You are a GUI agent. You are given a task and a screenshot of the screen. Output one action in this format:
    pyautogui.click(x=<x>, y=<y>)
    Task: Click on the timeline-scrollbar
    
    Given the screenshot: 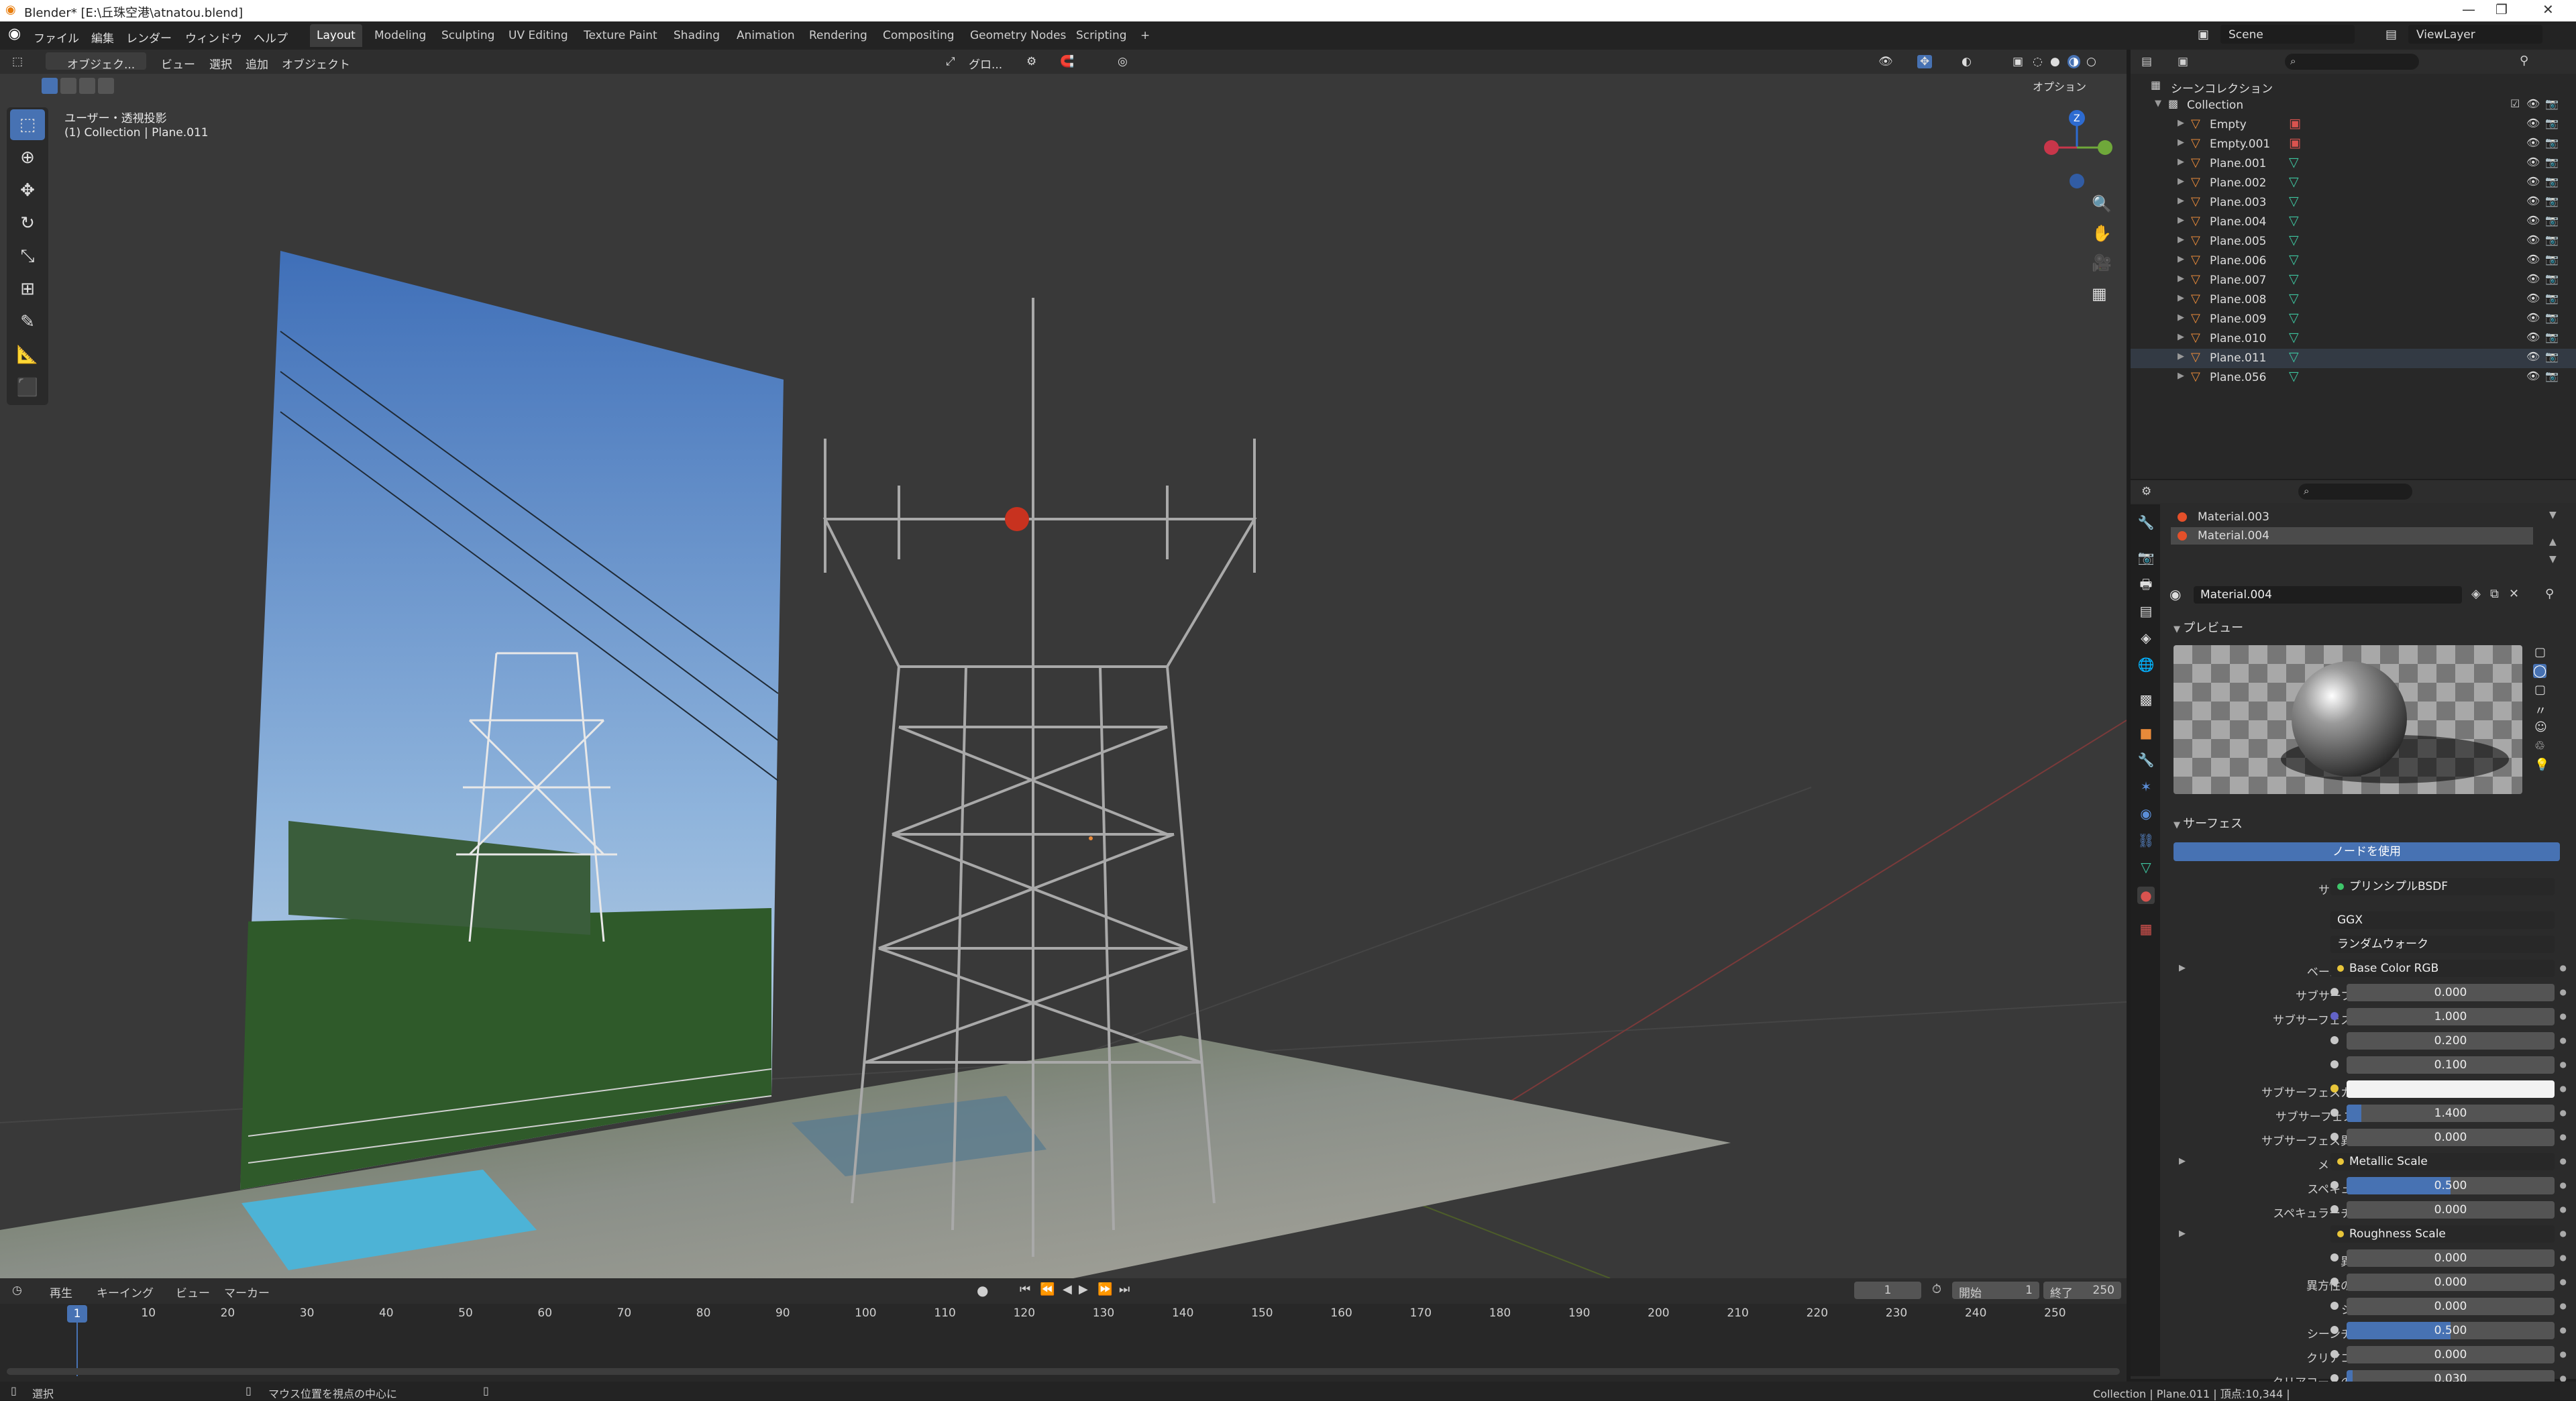 What is the action you would take?
    pyautogui.click(x=1063, y=1371)
    